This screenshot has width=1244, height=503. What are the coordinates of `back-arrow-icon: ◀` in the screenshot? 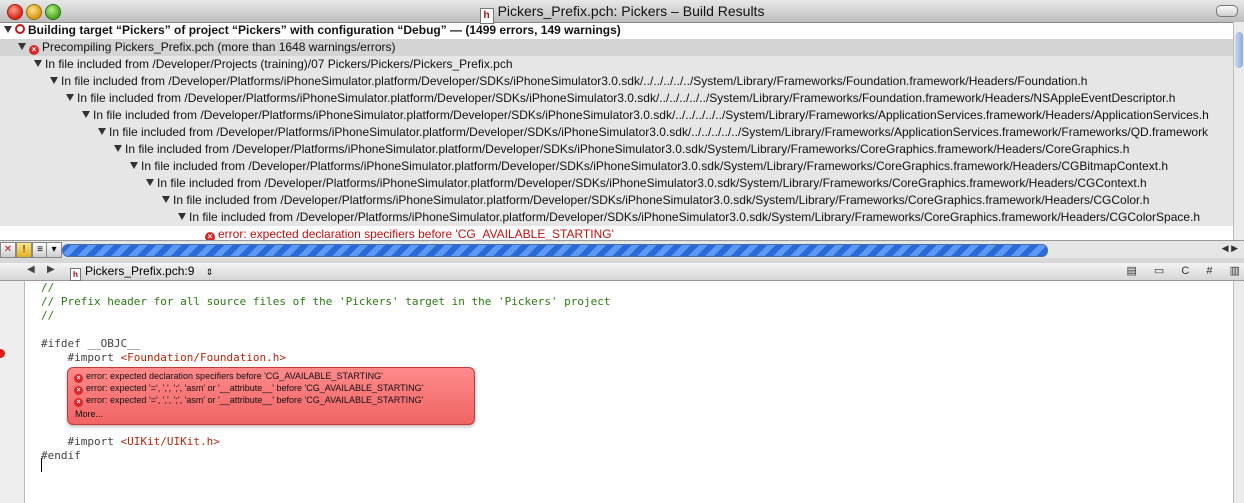 It's located at (31, 269).